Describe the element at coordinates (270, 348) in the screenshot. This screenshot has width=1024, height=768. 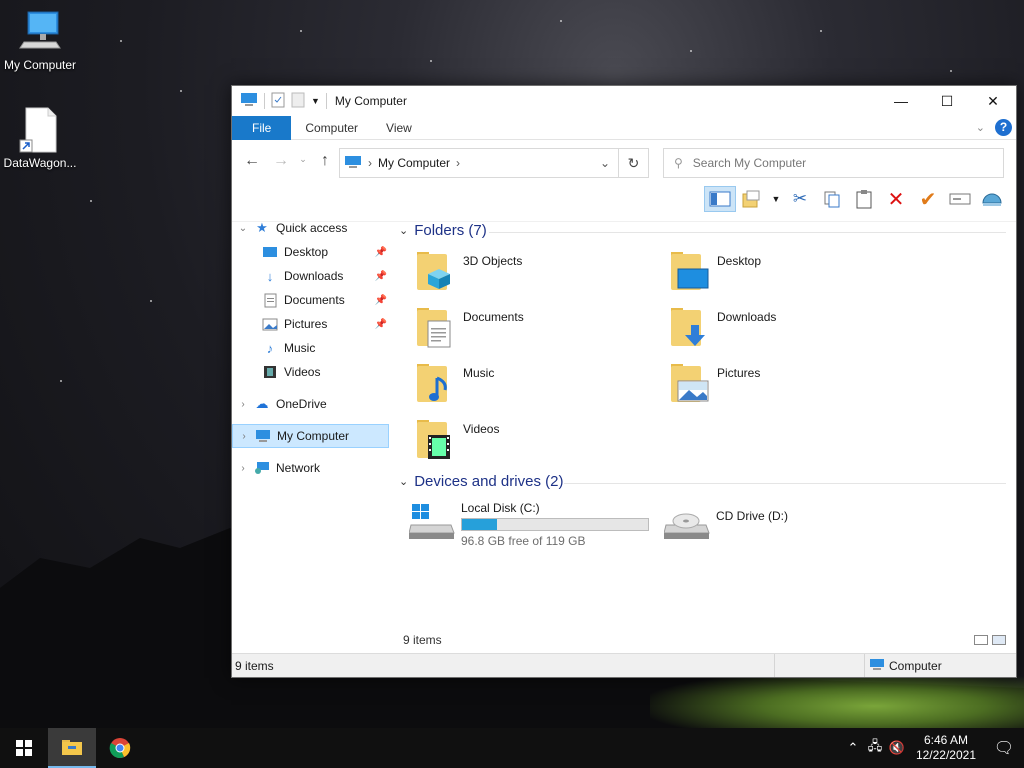
I see `music-icon: ♪` at that location.